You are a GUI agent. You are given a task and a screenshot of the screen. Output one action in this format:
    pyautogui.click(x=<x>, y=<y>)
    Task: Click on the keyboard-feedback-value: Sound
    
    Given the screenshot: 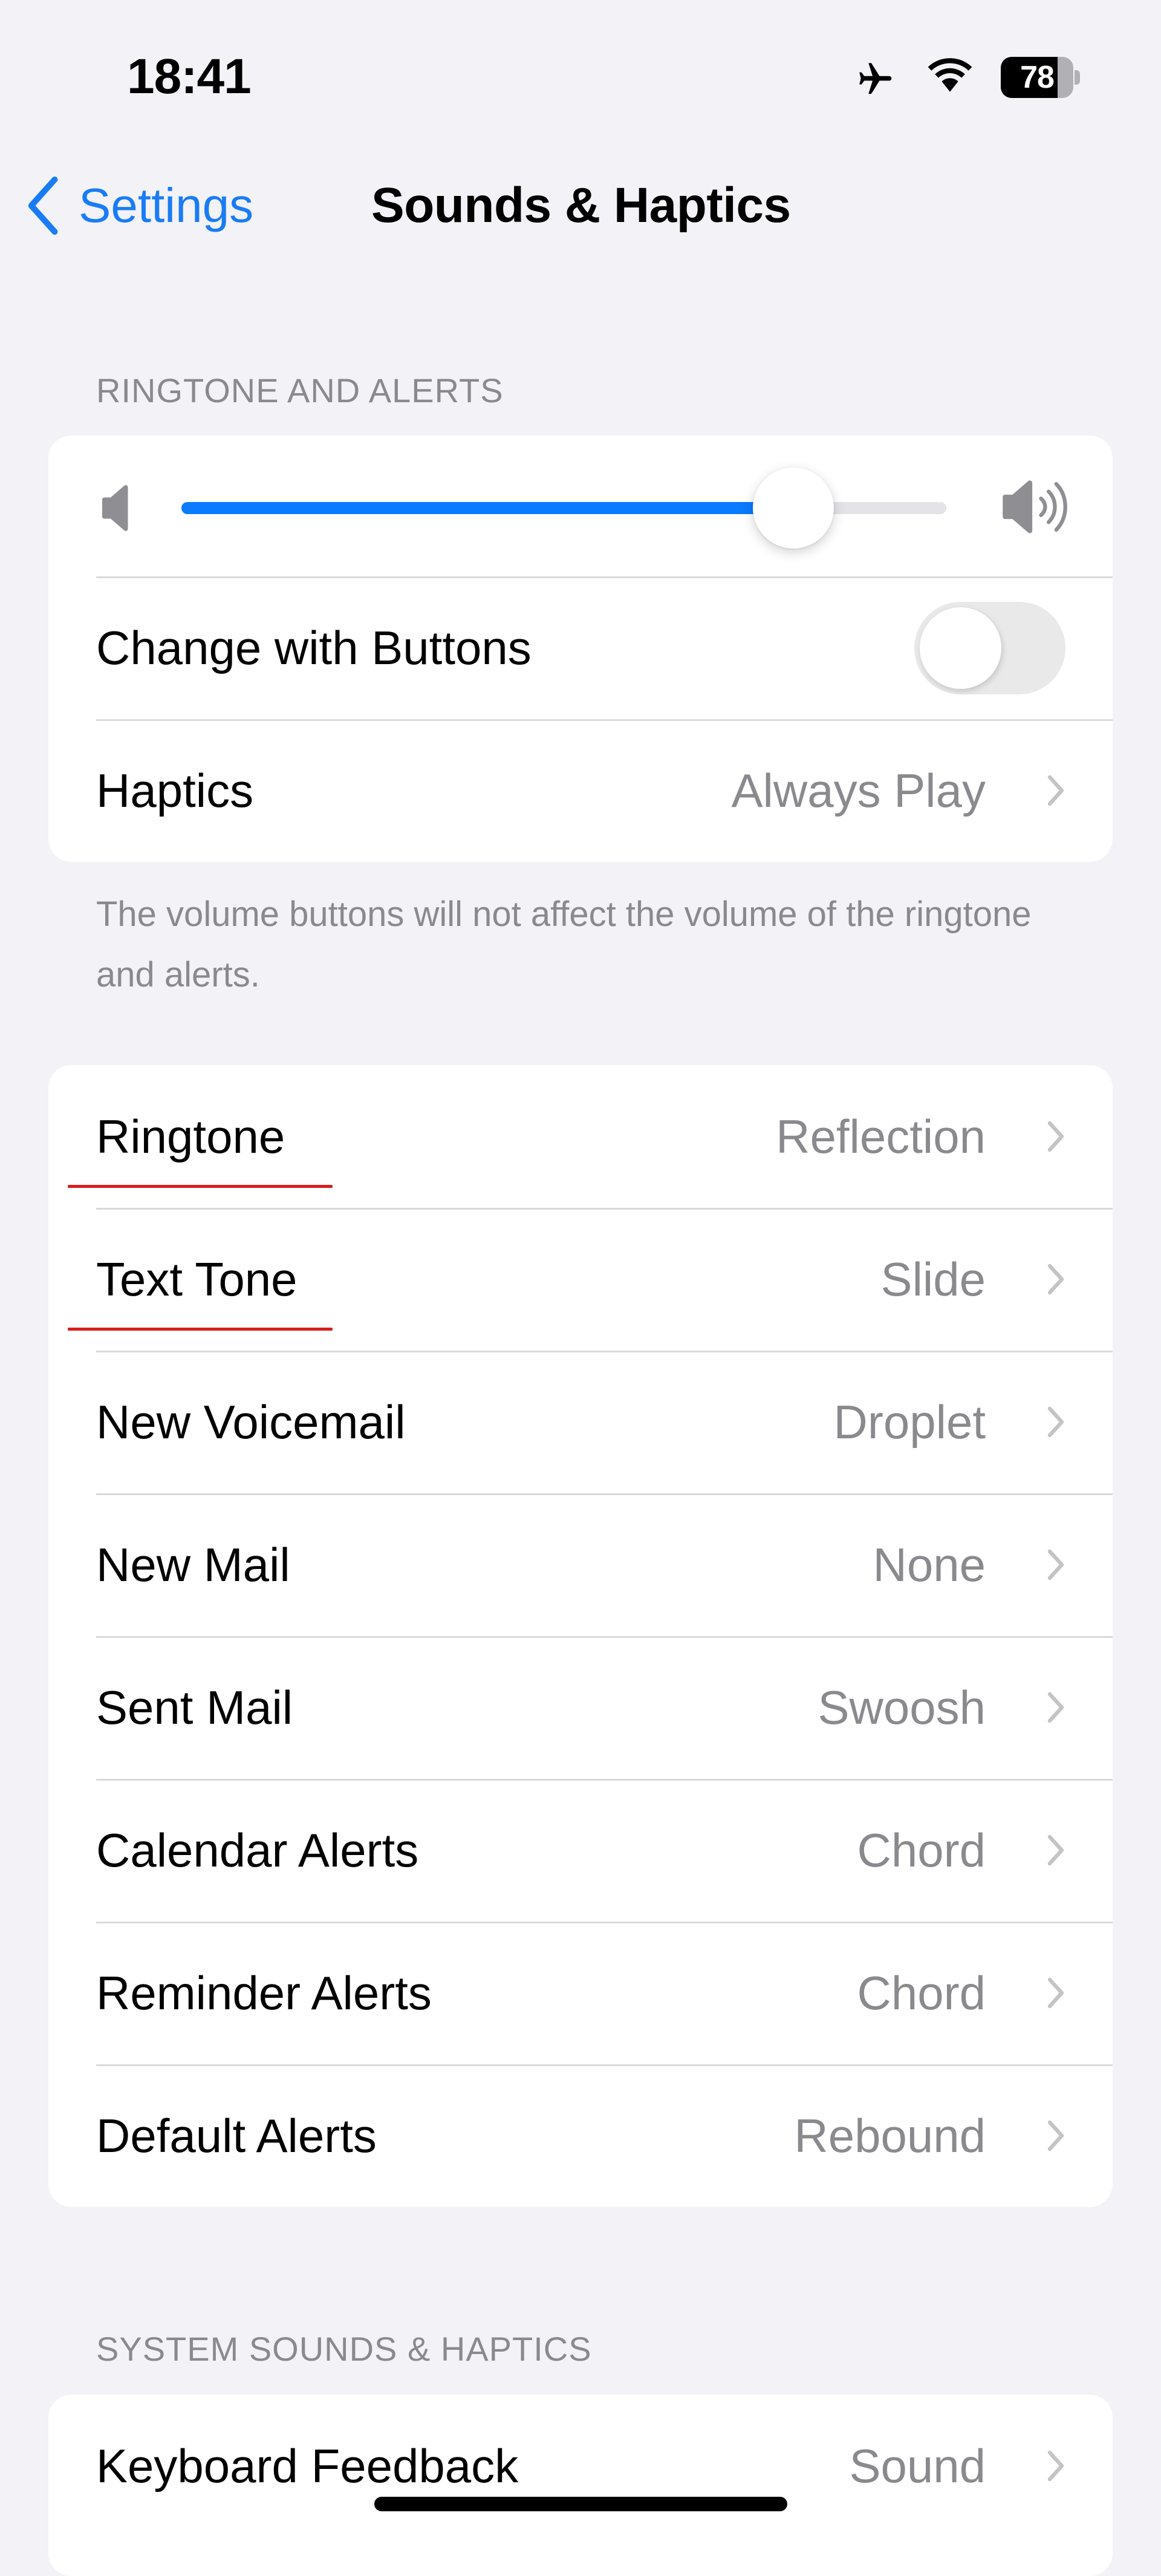 What is the action you would take?
    pyautogui.click(x=917, y=2466)
    